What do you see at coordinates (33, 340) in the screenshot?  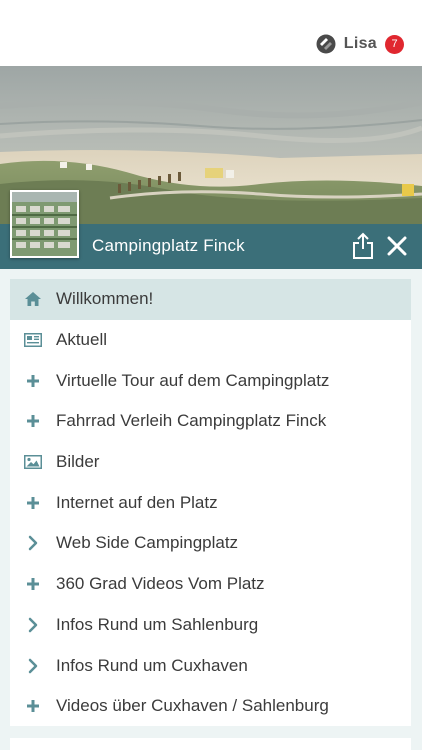 I see `newspaper-icon` at bounding box center [33, 340].